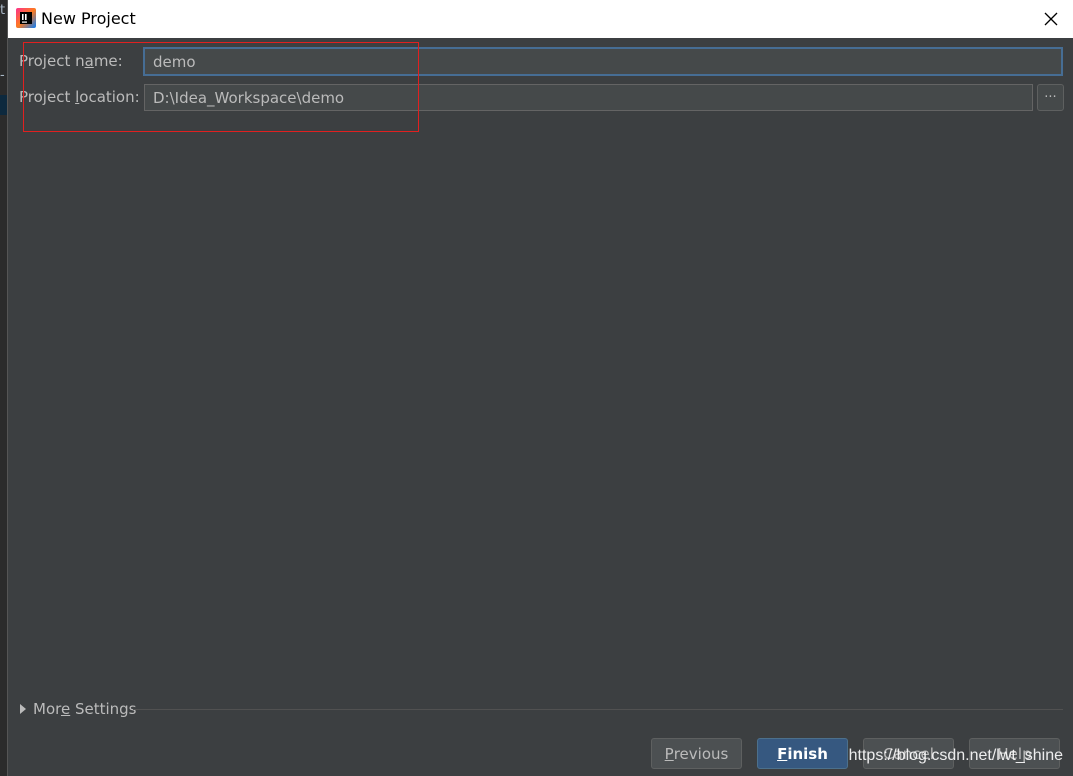 The image size is (1073, 776). Describe the element at coordinates (85, 709) in the screenshot. I see `more-settings-label: More Settings` at that location.